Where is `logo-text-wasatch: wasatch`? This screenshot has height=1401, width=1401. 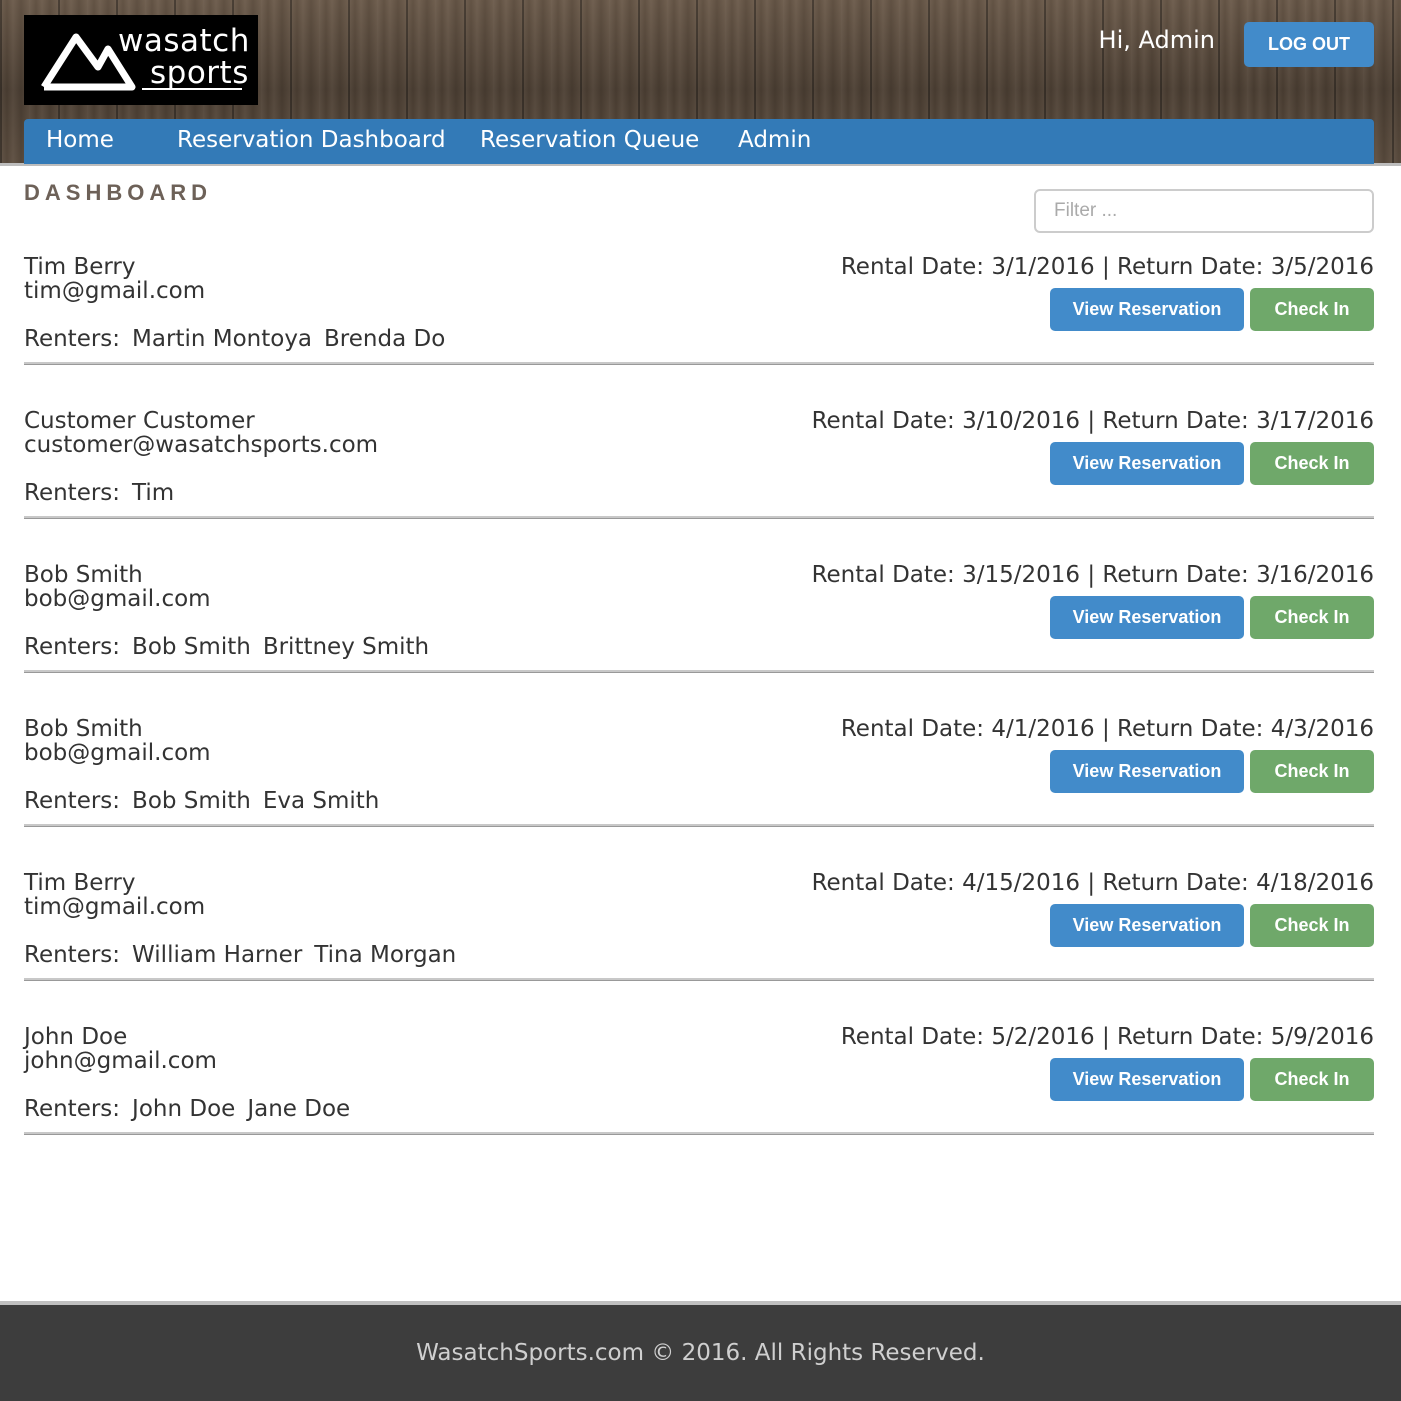
logo-text-wasatch: wasatch is located at coordinates (184, 41).